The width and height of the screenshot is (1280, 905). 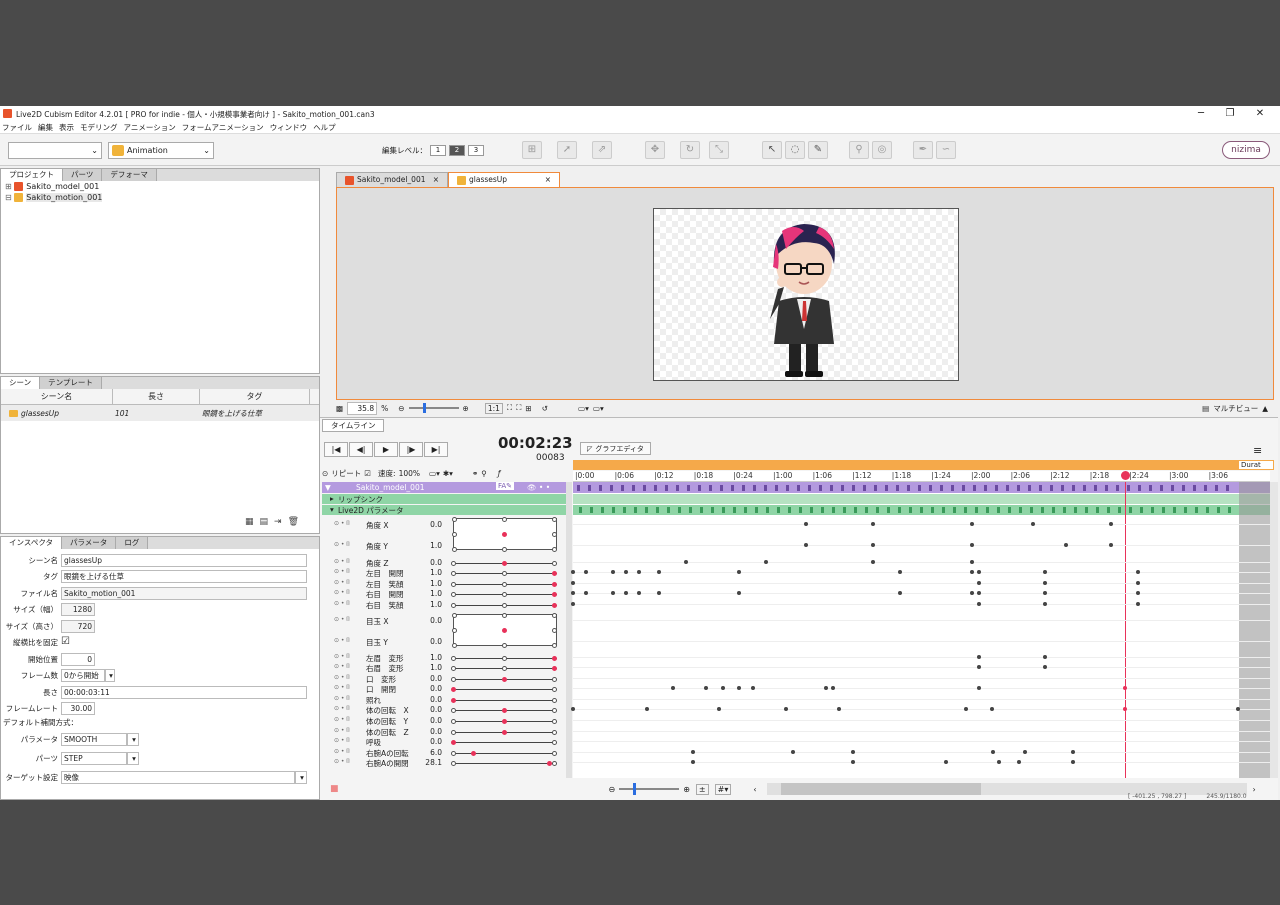 What do you see at coordinates (548, 180) in the screenshot?
I see `close-icon: ×` at bounding box center [548, 180].